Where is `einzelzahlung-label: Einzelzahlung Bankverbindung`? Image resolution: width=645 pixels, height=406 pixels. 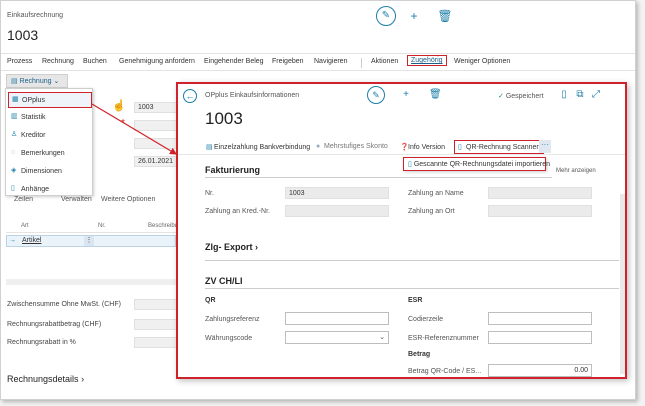 einzelzahlung-label: Einzelzahlung Bankverbindung is located at coordinates (262, 147).